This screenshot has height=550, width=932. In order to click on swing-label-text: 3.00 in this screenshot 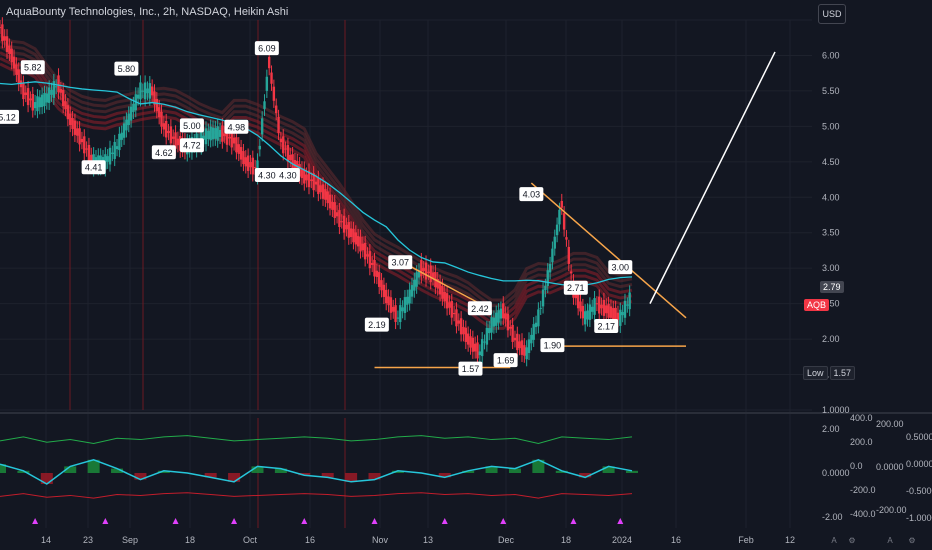, I will do `click(621, 268)`.